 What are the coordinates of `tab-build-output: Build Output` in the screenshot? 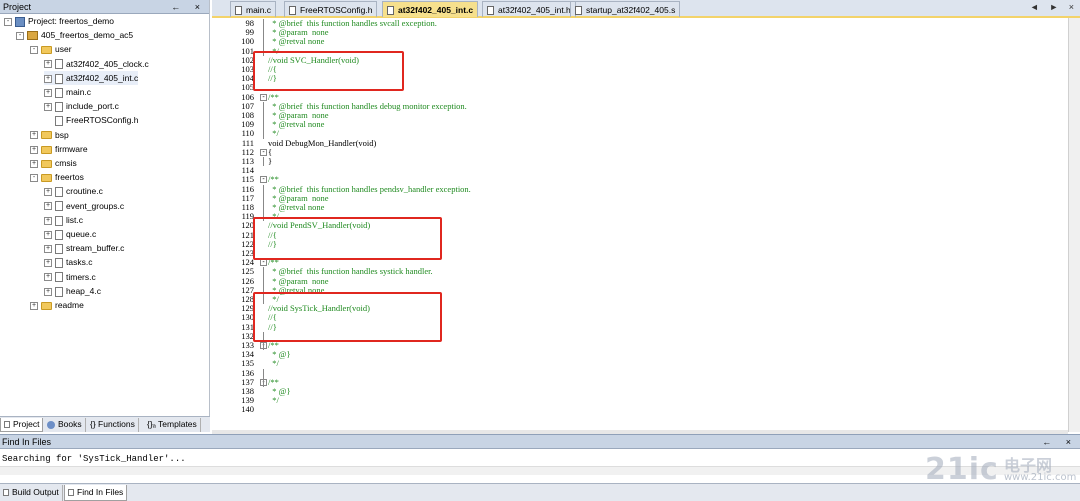 It's located at (31, 493).